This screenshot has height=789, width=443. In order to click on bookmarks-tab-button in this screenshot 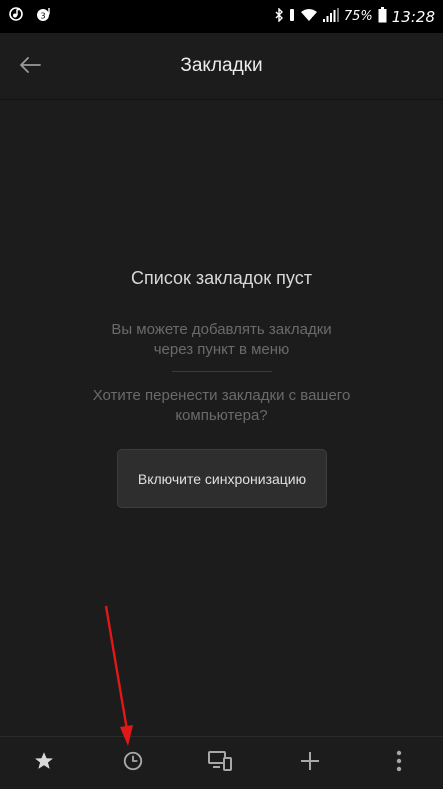, I will do `click(44, 763)`.